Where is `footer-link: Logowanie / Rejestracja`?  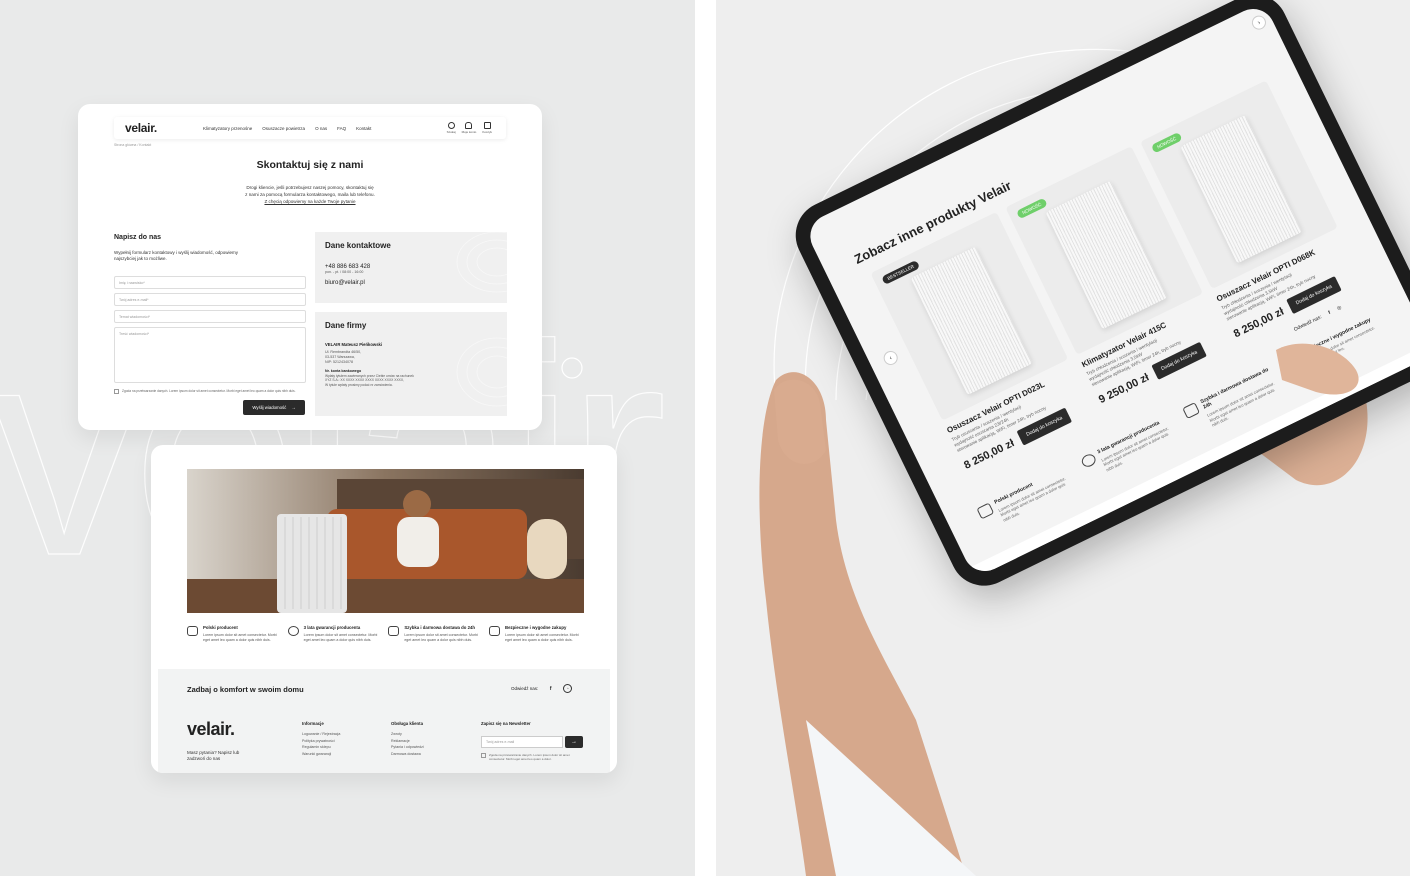 footer-link: Logowanie / Rejestracja is located at coordinates (321, 734).